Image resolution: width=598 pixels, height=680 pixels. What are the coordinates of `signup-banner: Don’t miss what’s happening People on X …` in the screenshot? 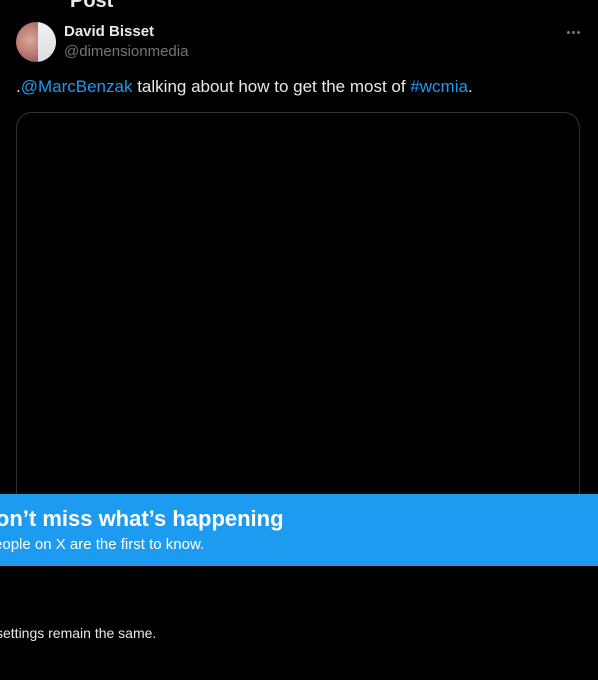 It's located at (299, 530).